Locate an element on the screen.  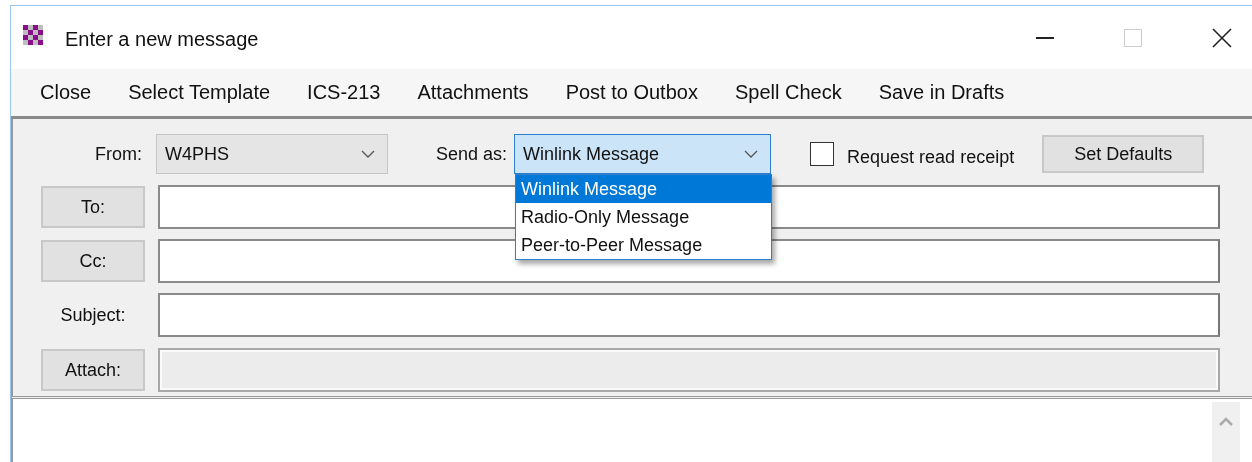
from-label: From: is located at coordinates (118, 154).